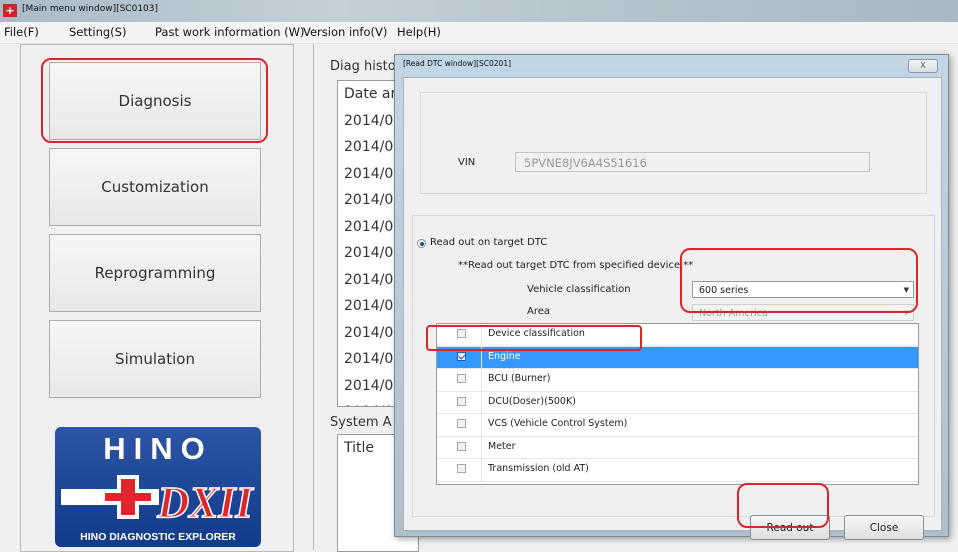 Image resolution: width=958 pixels, height=552 pixels. Describe the element at coordinates (677, 425) in the screenshot. I see `device-row-vcs: VCS (Vehicle Control System)` at that location.